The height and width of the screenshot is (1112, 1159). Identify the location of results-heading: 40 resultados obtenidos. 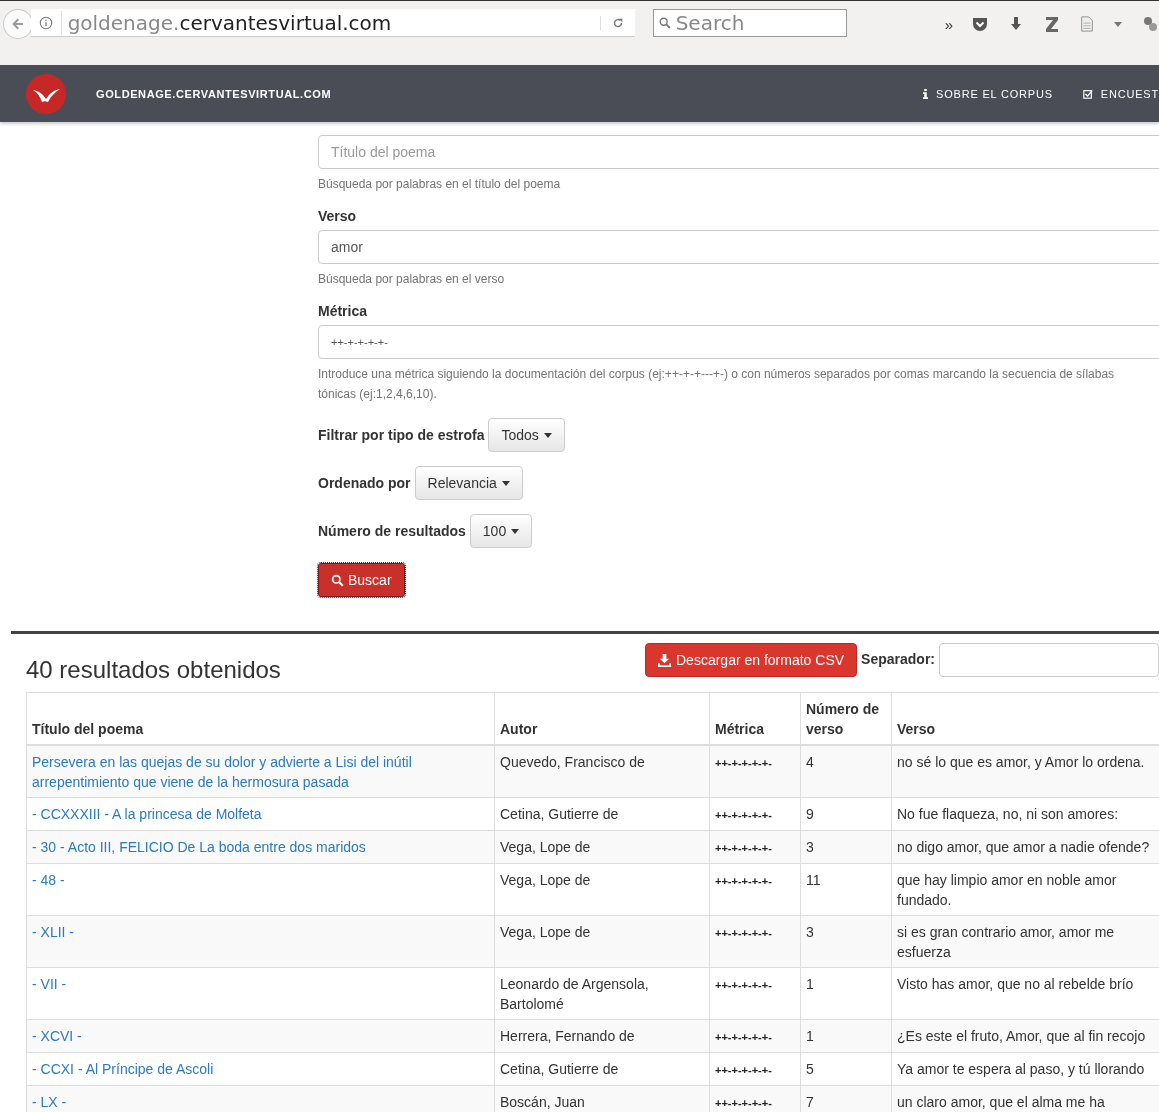
(154, 670).